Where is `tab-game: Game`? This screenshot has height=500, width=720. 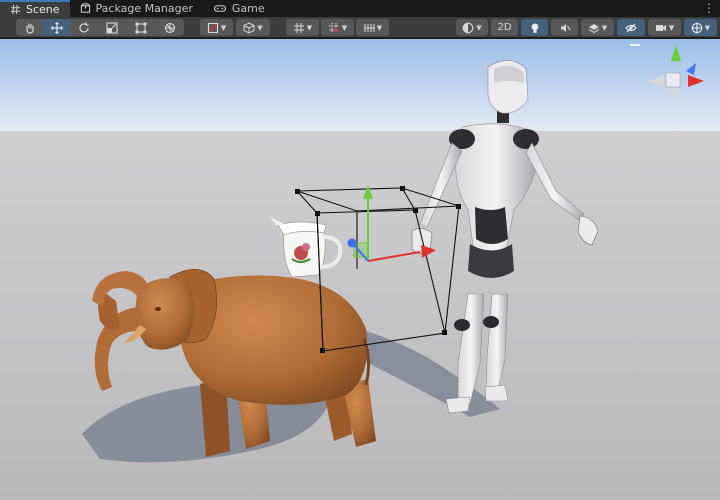
tab-game: Game is located at coordinates (239, 8).